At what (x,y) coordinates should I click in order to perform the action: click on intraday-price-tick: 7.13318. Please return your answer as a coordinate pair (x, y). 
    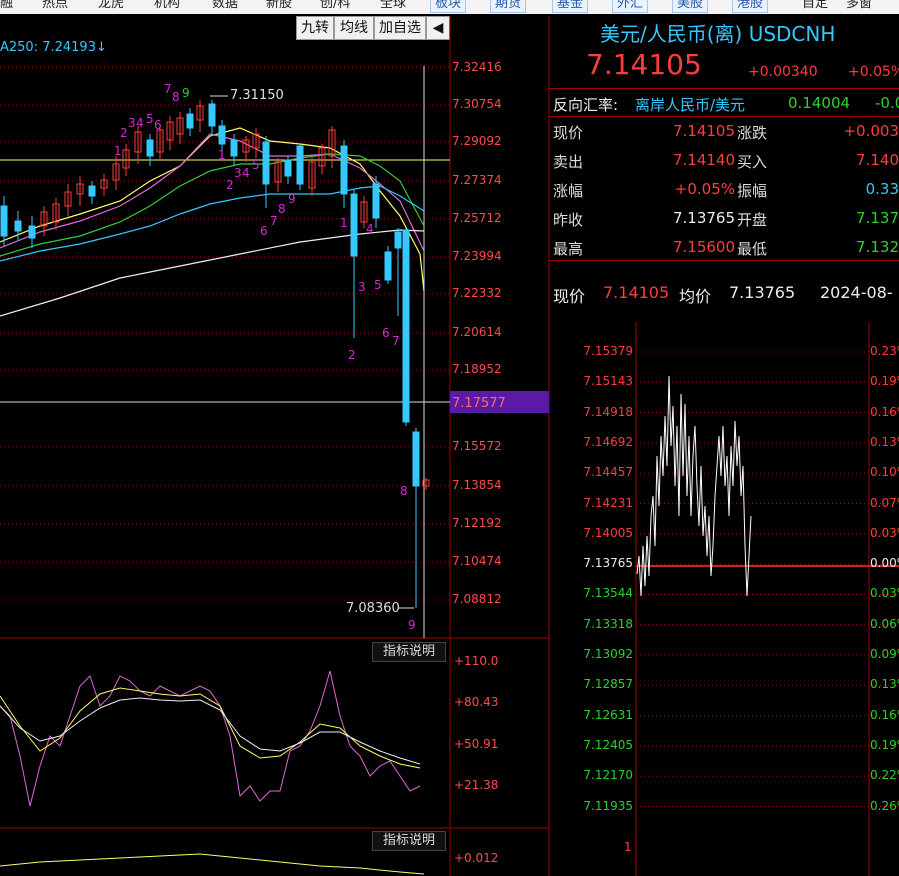
    Looking at the image, I should click on (608, 623).